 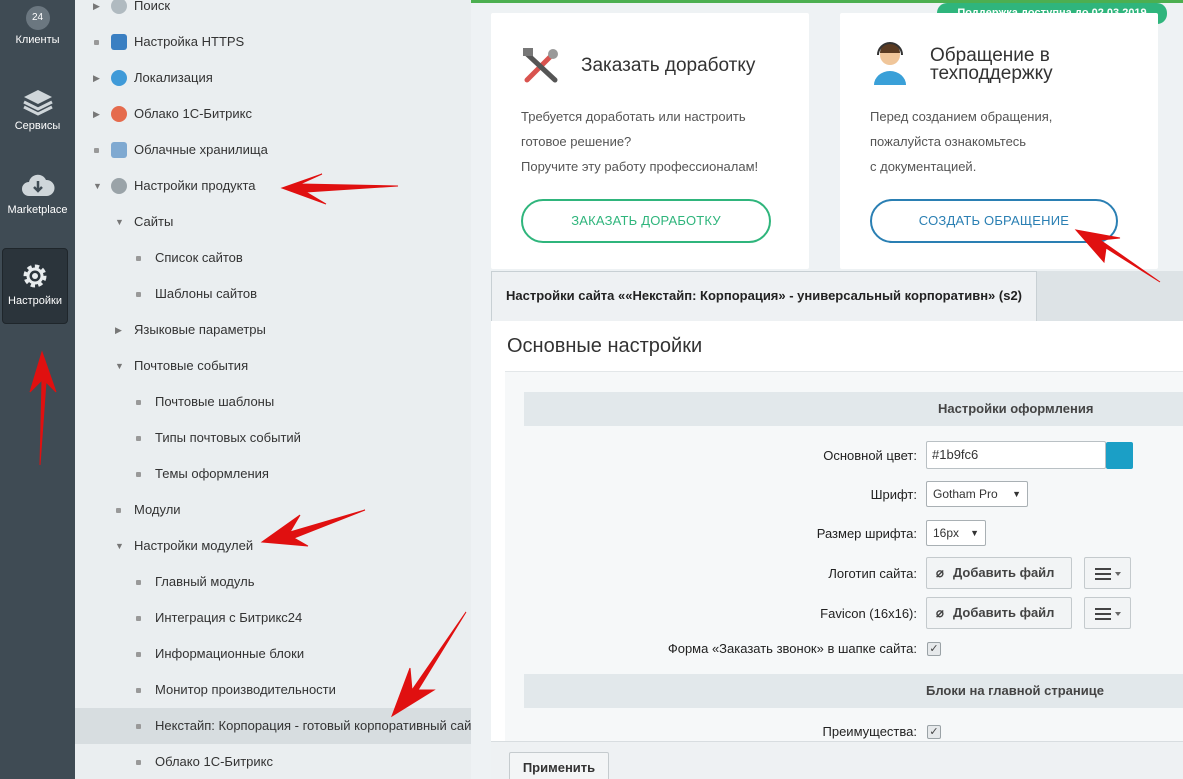 I want to click on rail-item-marketplace: Marketplace, so click(x=37, y=194).